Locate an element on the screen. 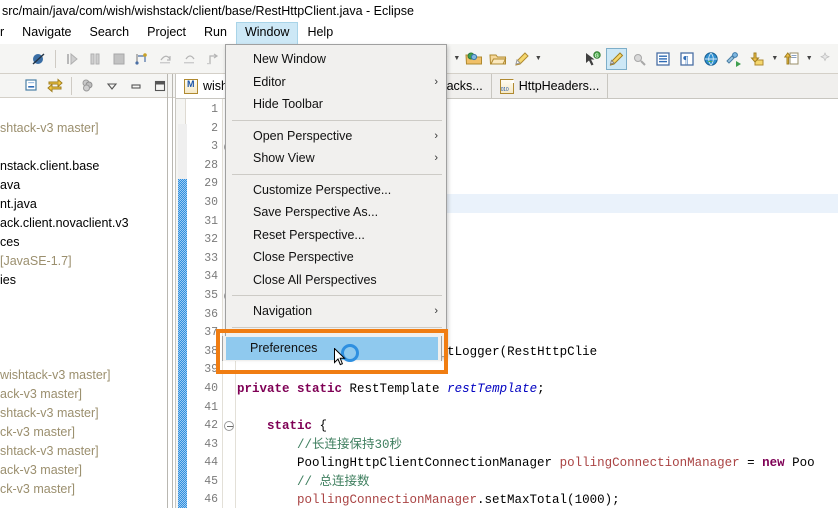 This screenshot has width=838, height=508. sparkle-icon is located at coordinates (827, 59).